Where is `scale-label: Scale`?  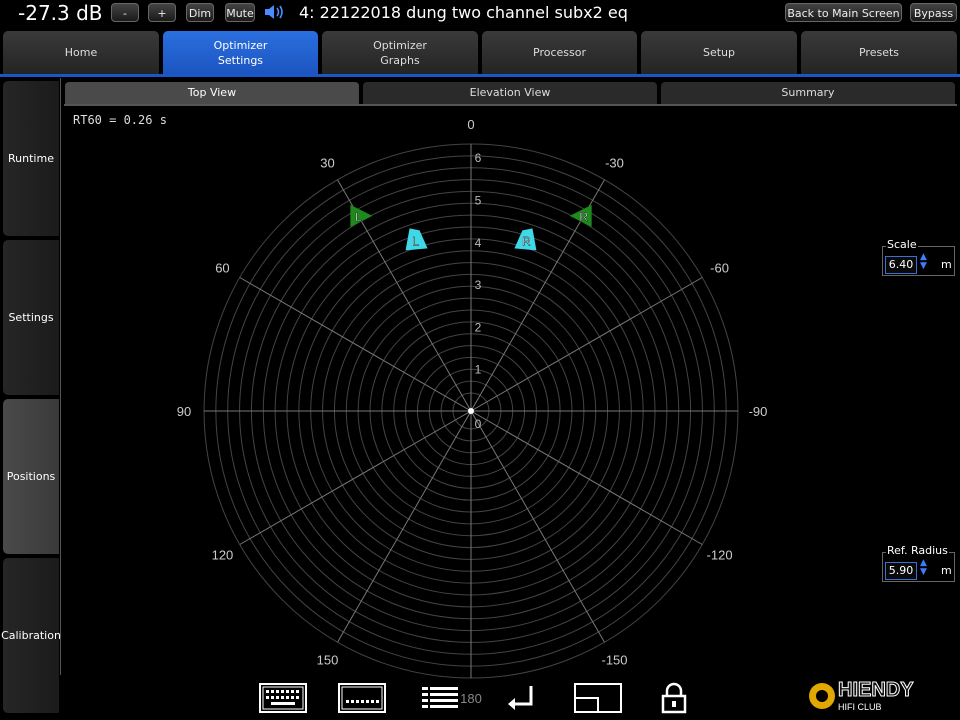
scale-label: Scale is located at coordinates (902, 244).